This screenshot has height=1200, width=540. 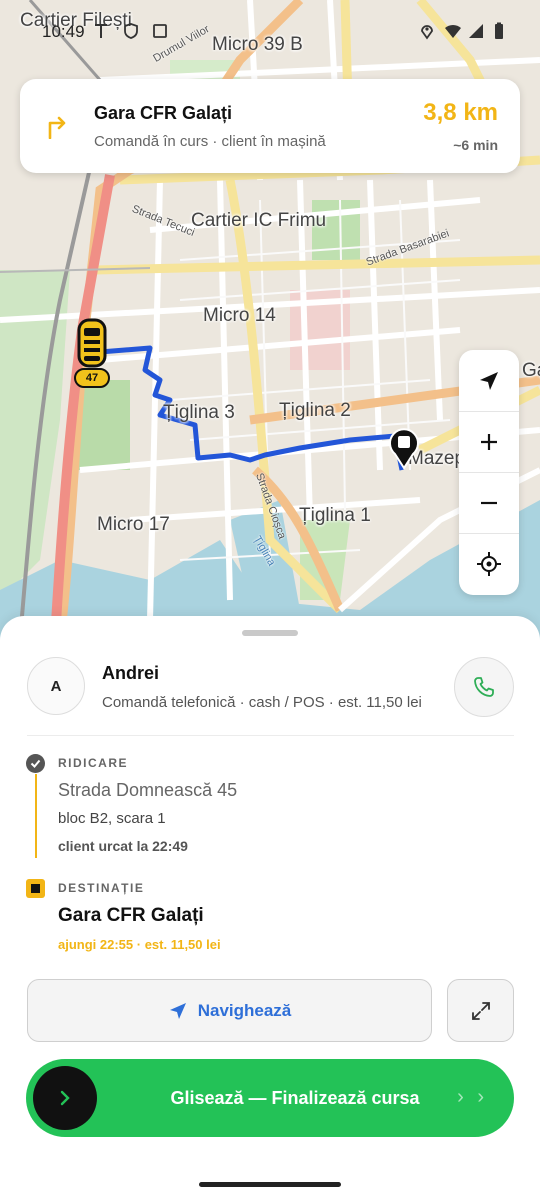 What do you see at coordinates (259, 220) in the screenshot?
I see `map-label-cartier-ic-frimu: Cartier IC Frimu` at bounding box center [259, 220].